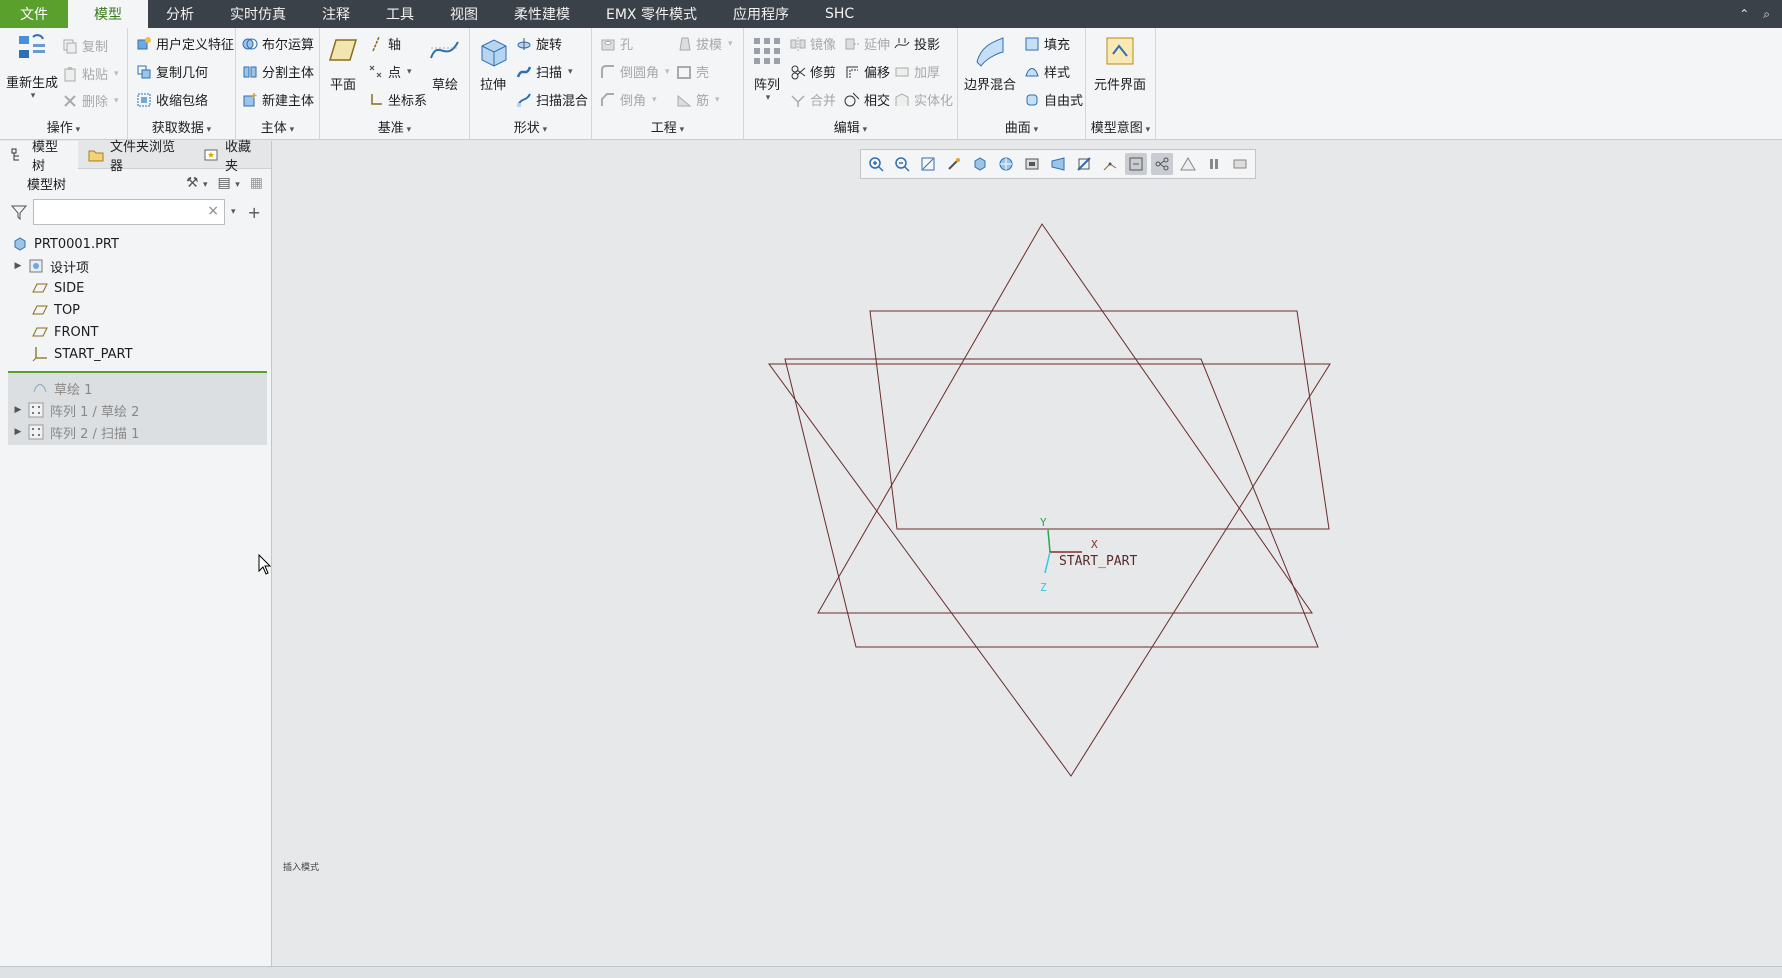 This screenshot has width=1782, height=978. What do you see at coordinates (698, 99) in the screenshot?
I see `rib-button: 筋 ▾` at bounding box center [698, 99].